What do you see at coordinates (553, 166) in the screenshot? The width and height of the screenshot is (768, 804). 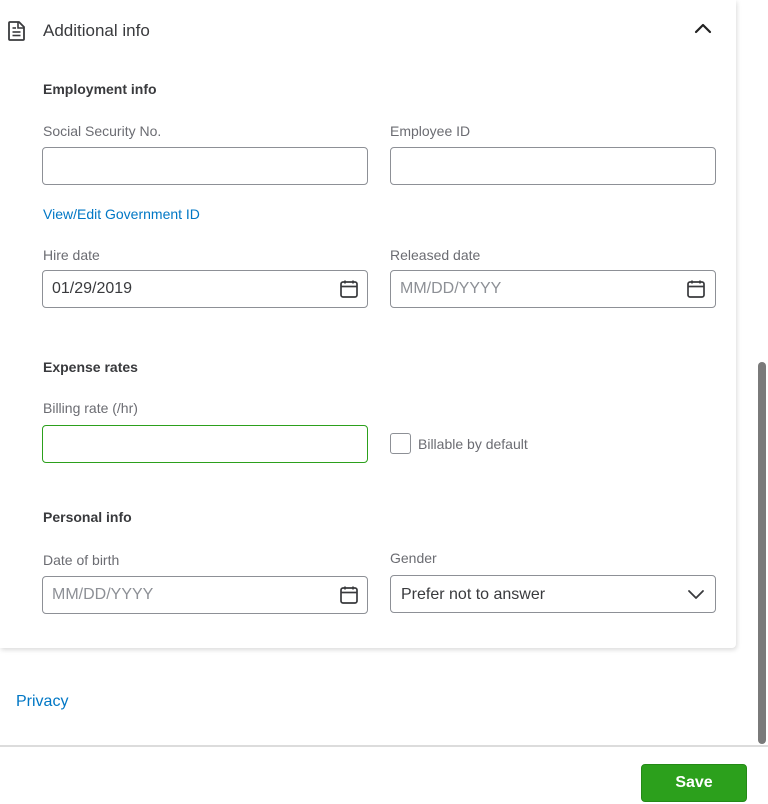 I see `employee-id-input` at bounding box center [553, 166].